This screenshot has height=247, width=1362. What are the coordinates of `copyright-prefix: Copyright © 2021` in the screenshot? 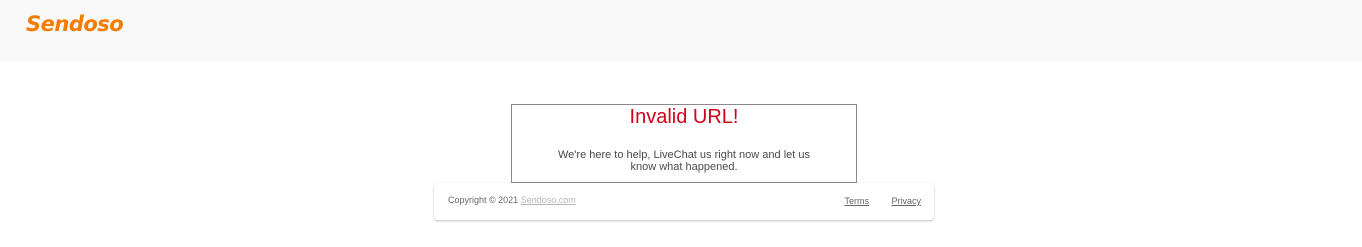 It's located at (483, 200).